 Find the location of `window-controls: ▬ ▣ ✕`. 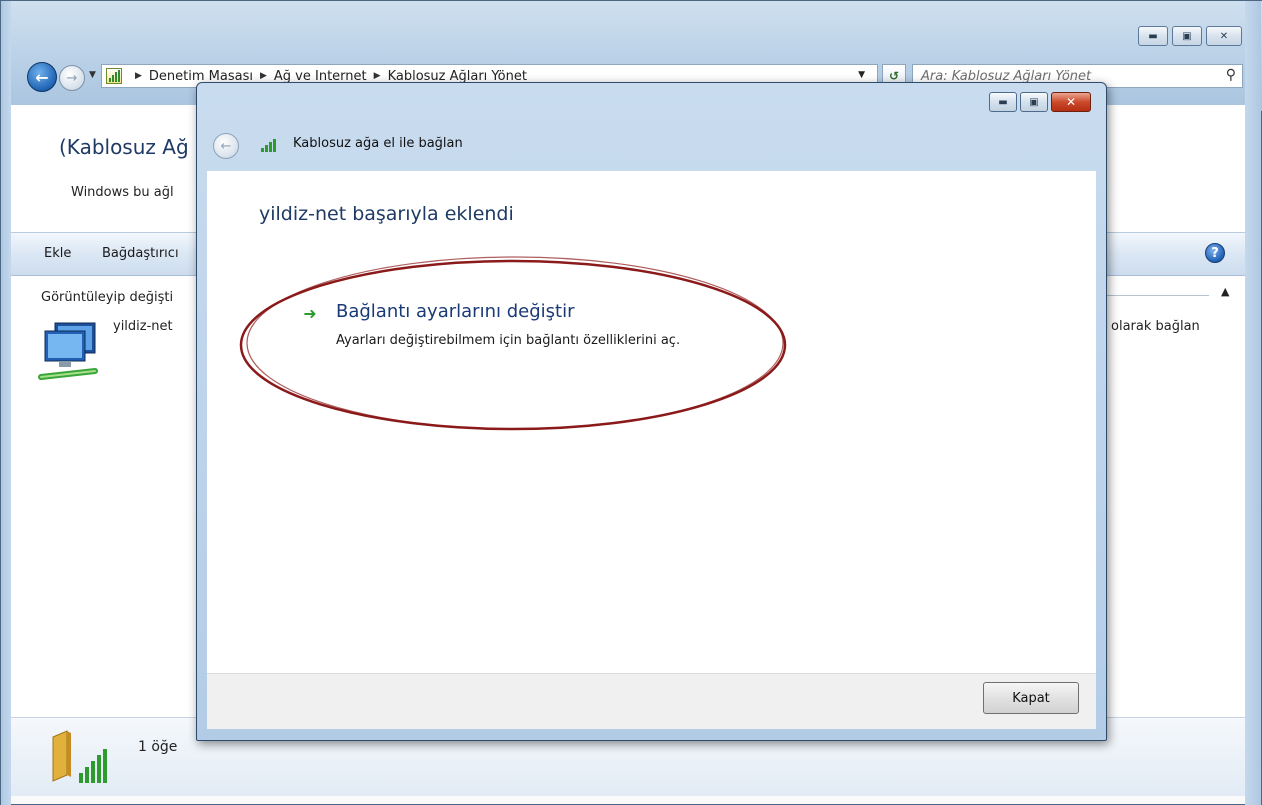

window-controls: ▬ ▣ ✕ is located at coordinates (1190, 36).